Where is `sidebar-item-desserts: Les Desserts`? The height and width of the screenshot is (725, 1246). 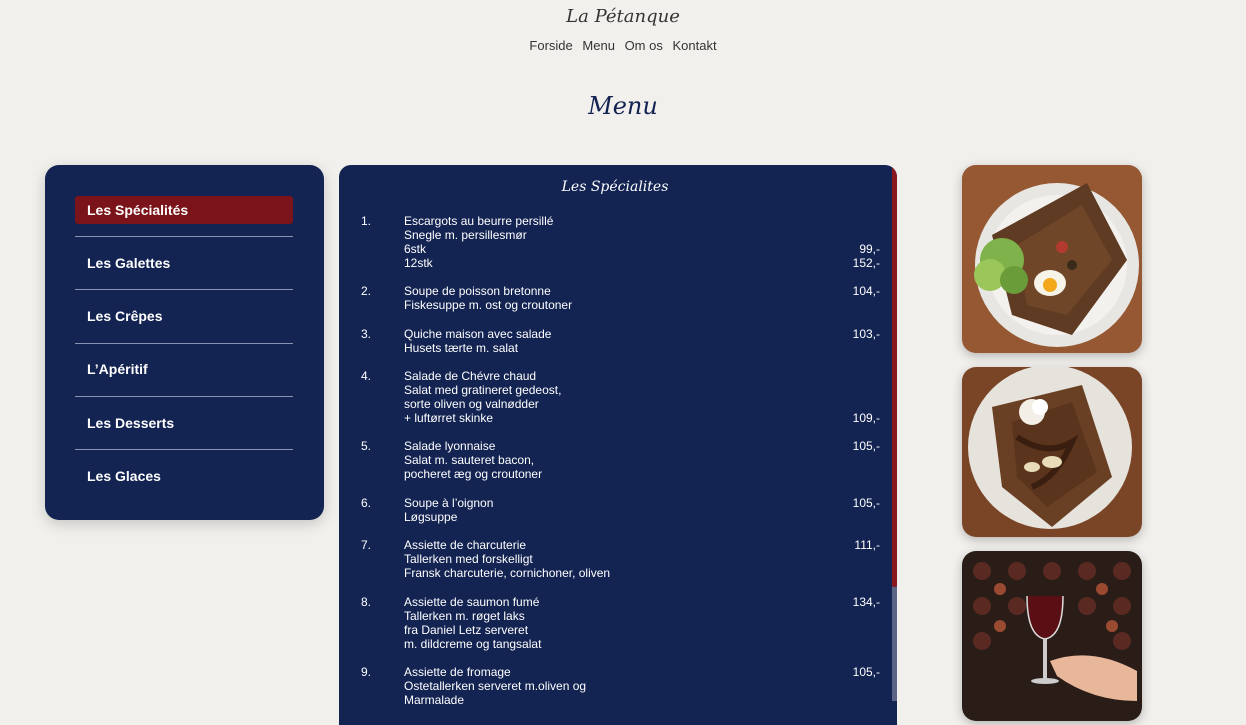
sidebar-item-desserts: Les Desserts is located at coordinates (184, 423).